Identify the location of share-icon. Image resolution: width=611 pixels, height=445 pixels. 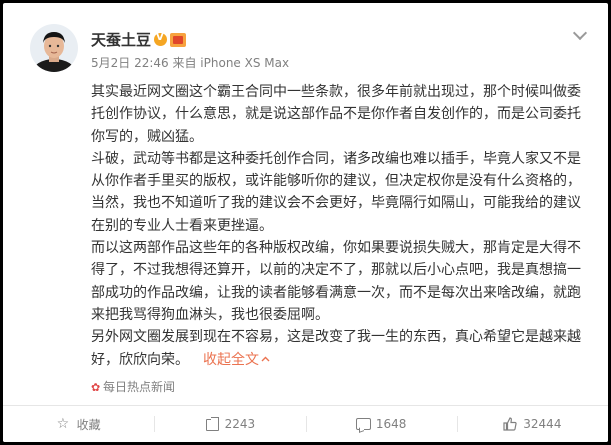
(212, 424).